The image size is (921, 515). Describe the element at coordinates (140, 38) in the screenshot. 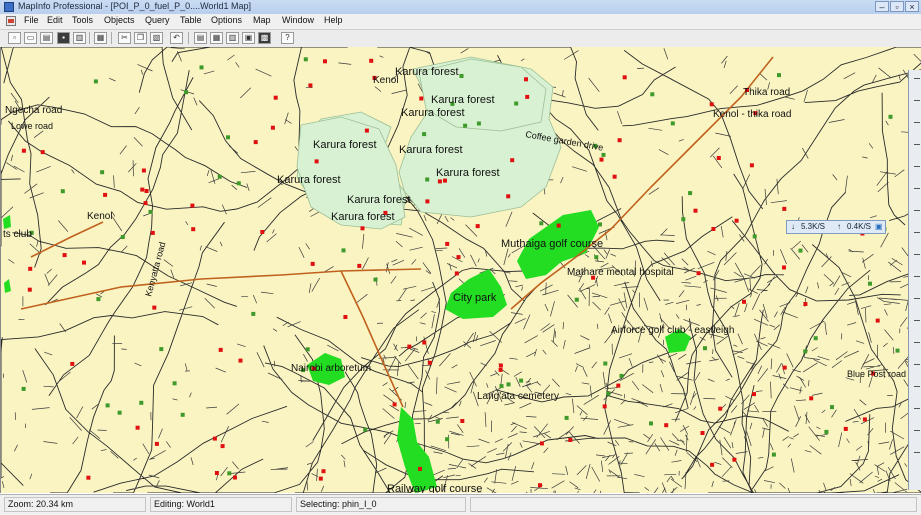

I see `copy-button: ❐` at that location.